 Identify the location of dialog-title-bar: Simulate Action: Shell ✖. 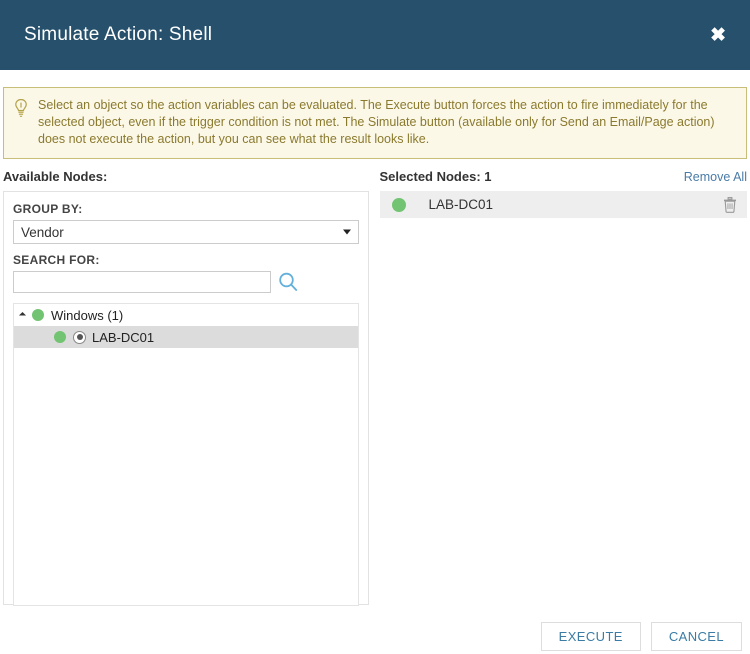
(375, 35).